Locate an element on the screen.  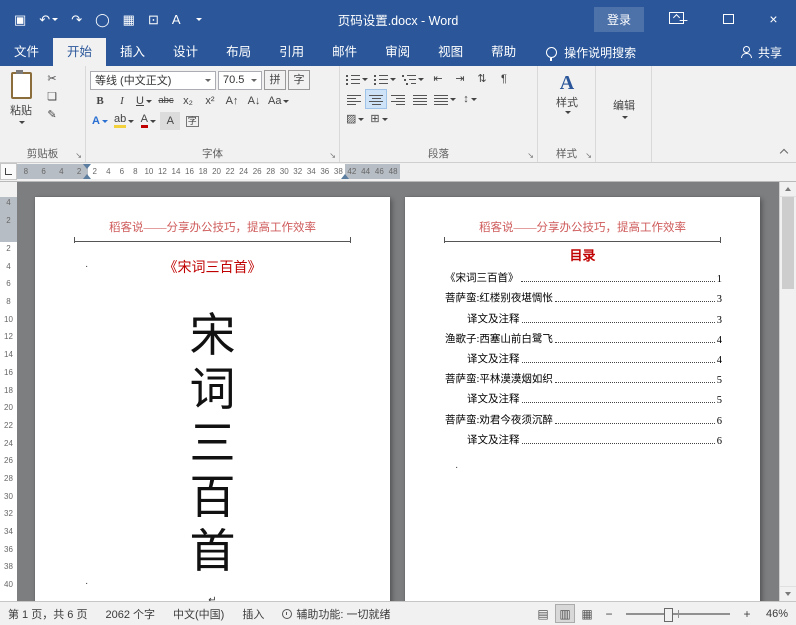
cut-button: ✂ is located at coordinates (52, 79).